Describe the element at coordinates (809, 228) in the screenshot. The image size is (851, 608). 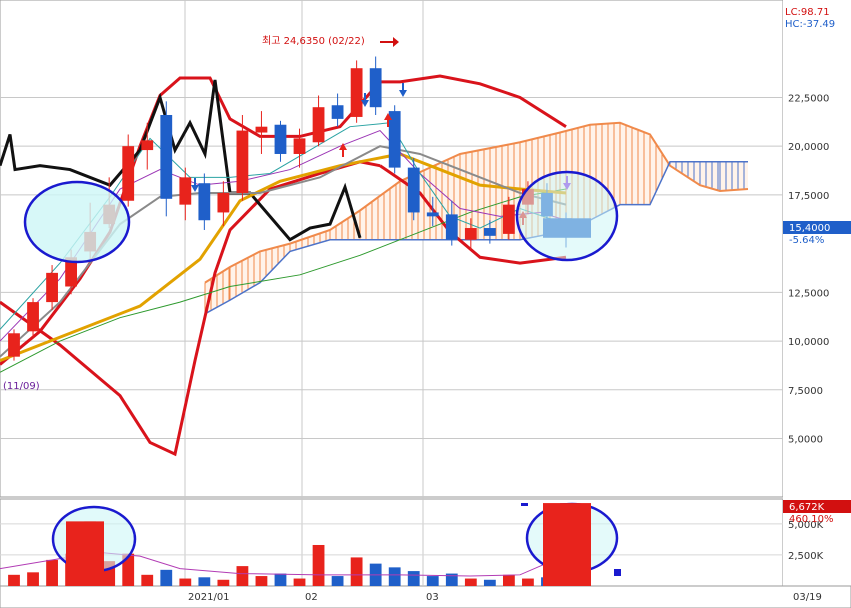
I see `current-price-badge: 15,4000` at that location.